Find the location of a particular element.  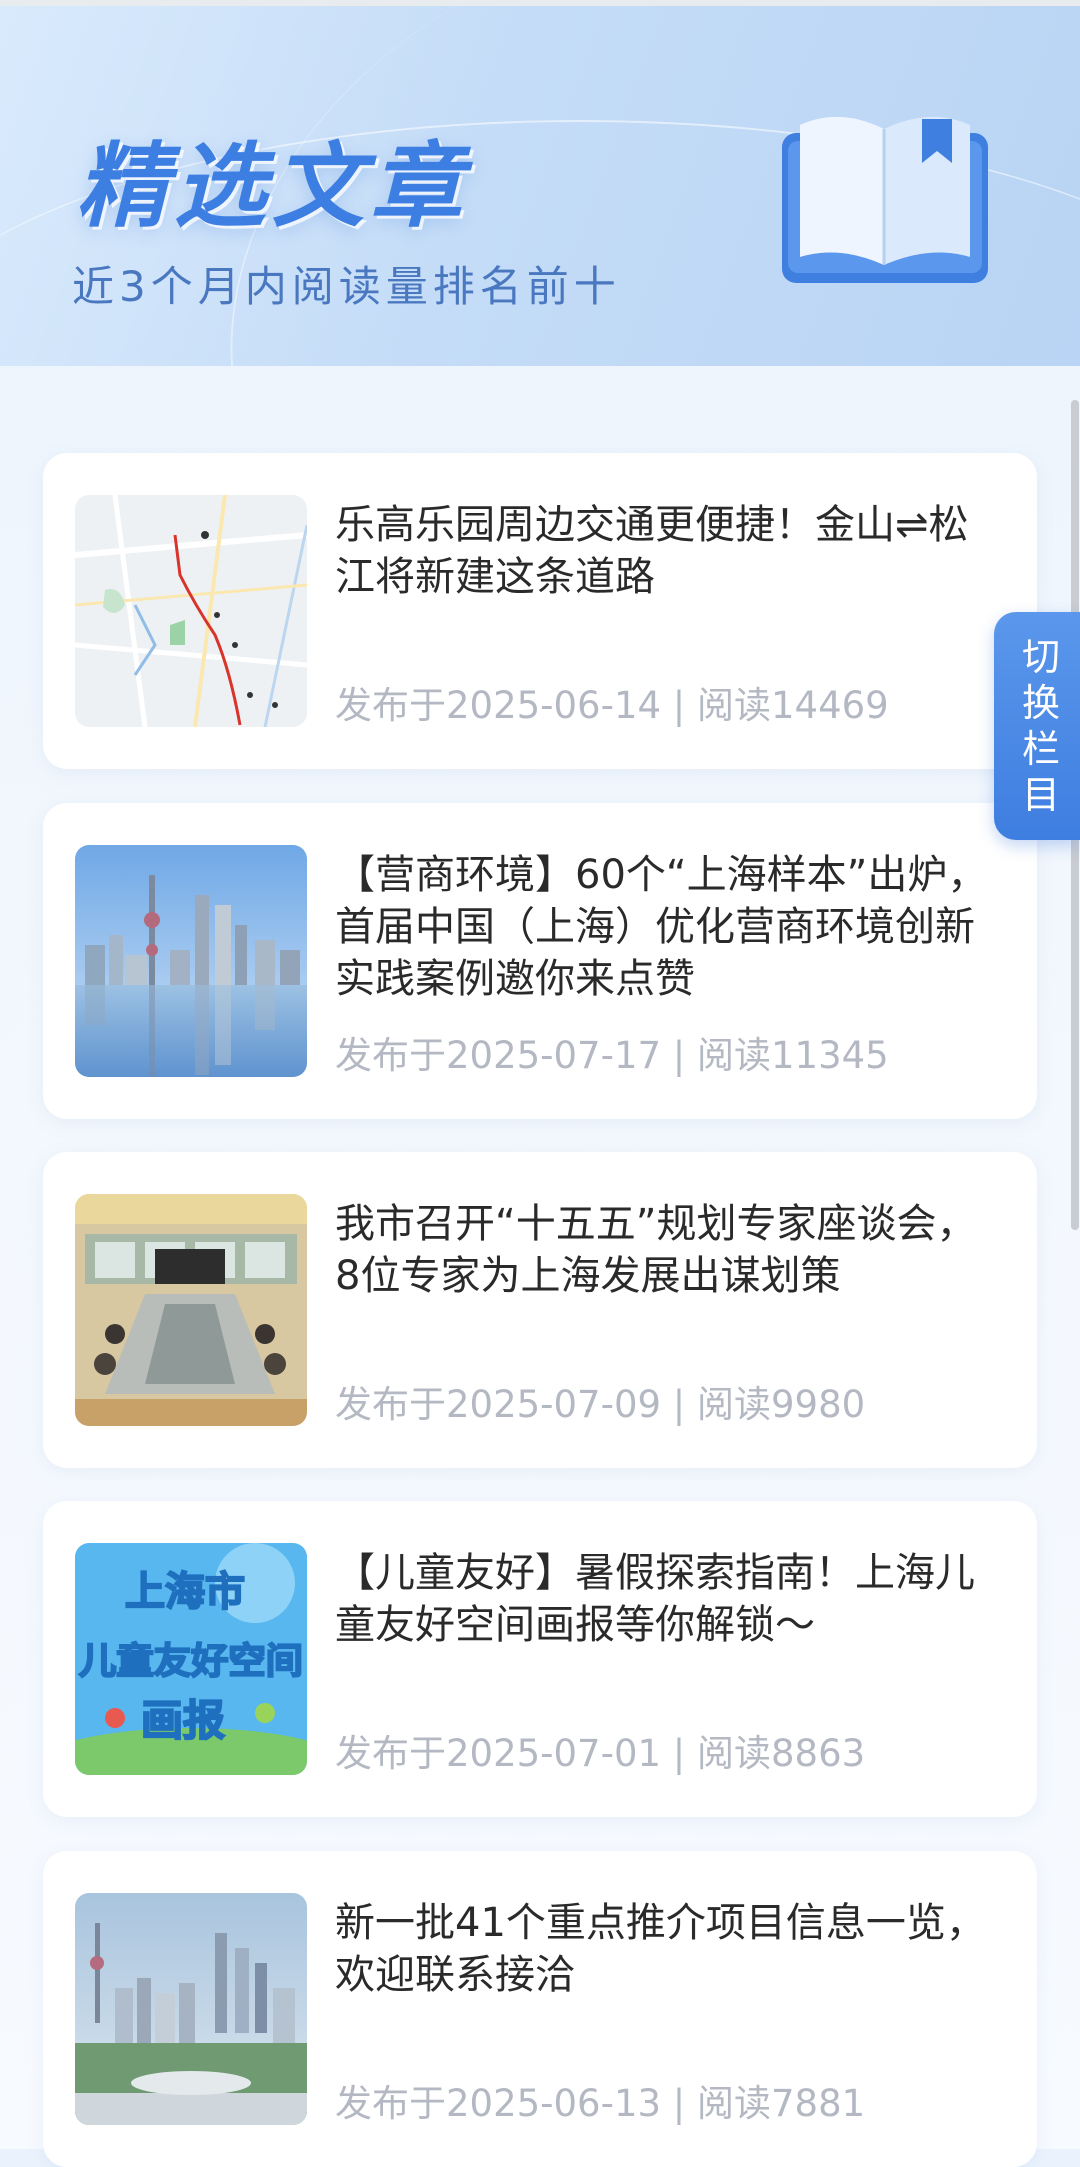

switch-column-button: 切换栏目 is located at coordinates (1037, 726).